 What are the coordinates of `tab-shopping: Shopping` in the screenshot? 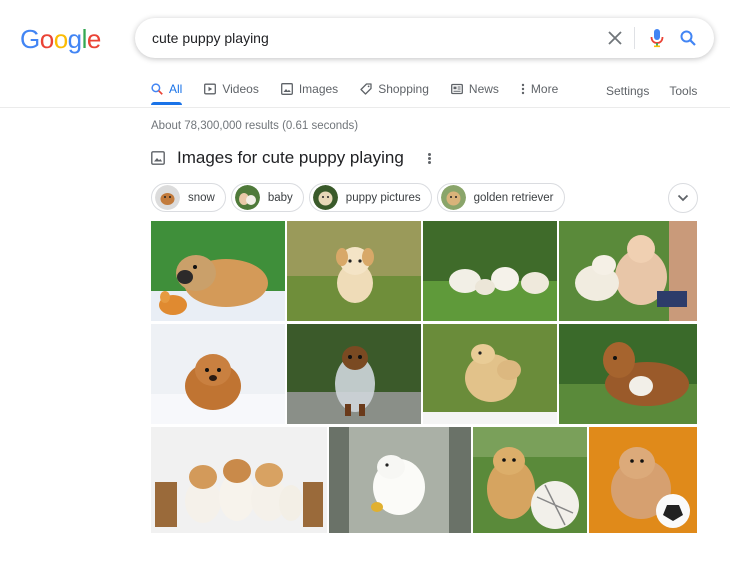 It's located at (394, 89).